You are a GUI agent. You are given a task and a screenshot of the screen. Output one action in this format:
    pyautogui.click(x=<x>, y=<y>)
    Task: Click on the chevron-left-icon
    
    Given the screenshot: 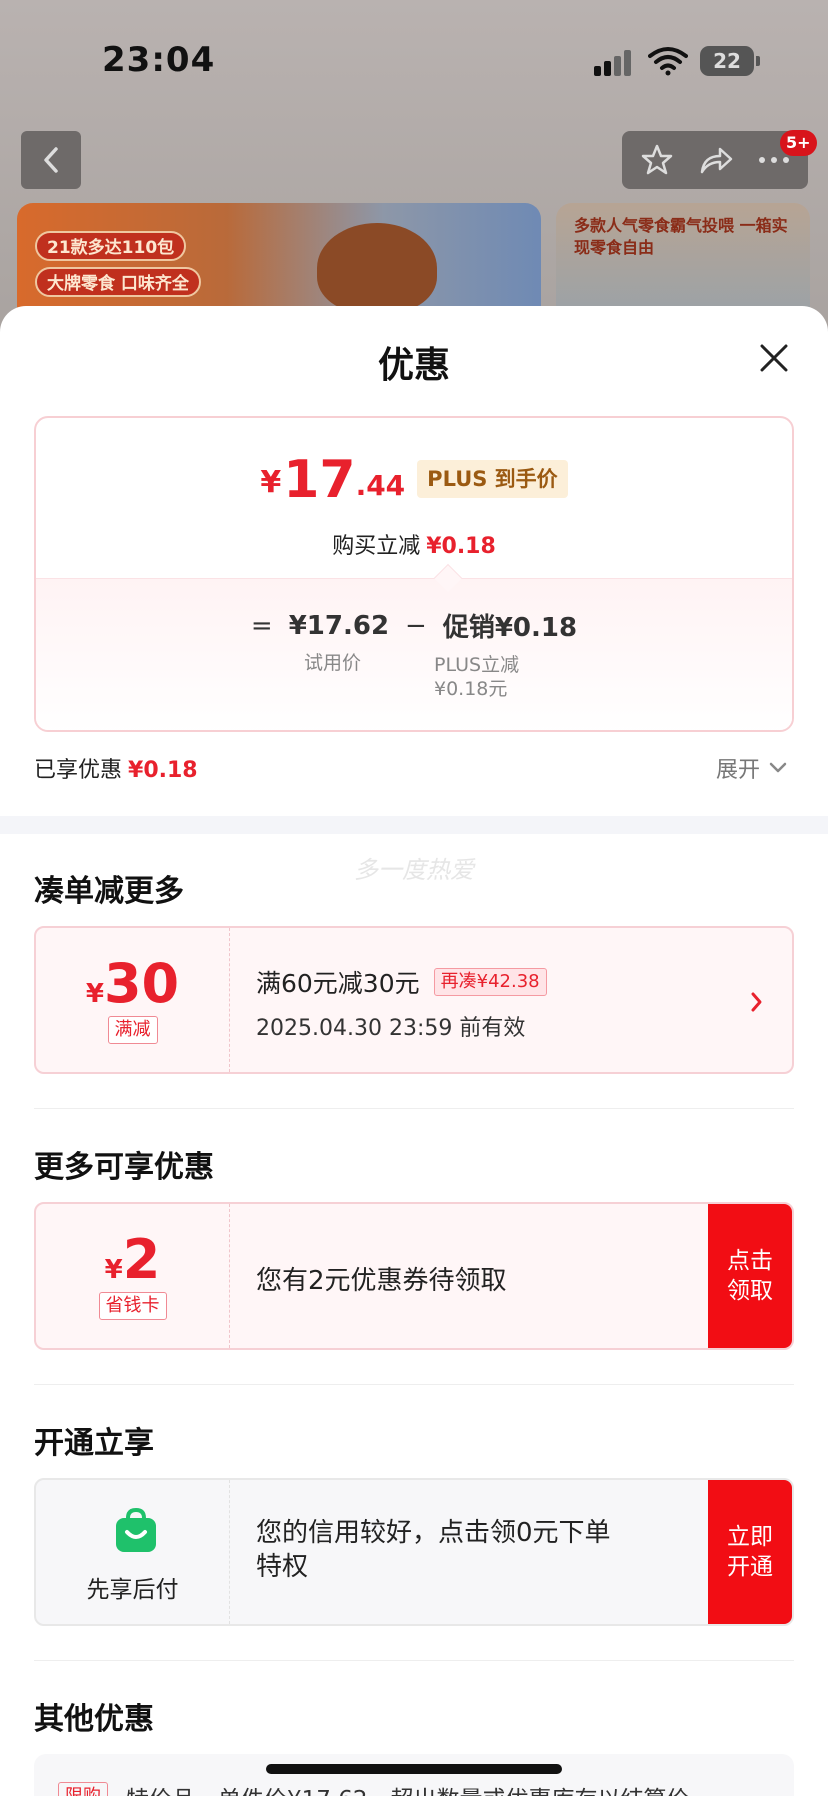 What is the action you would take?
    pyautogui.click(x=51, y=160)
    